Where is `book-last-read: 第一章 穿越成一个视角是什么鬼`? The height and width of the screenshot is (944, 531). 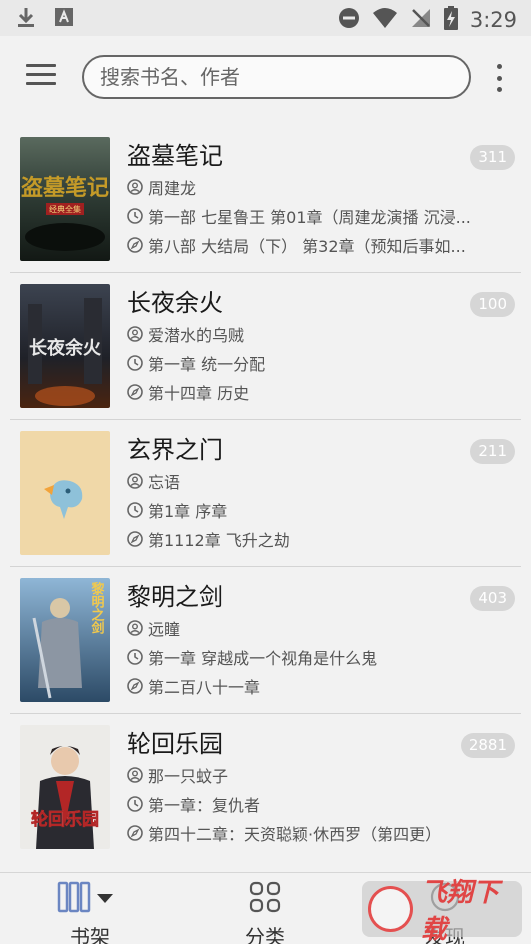 book-last-read: 第一章 穿越成一个视角是什么鬼 is located at coordinates (263, 658).